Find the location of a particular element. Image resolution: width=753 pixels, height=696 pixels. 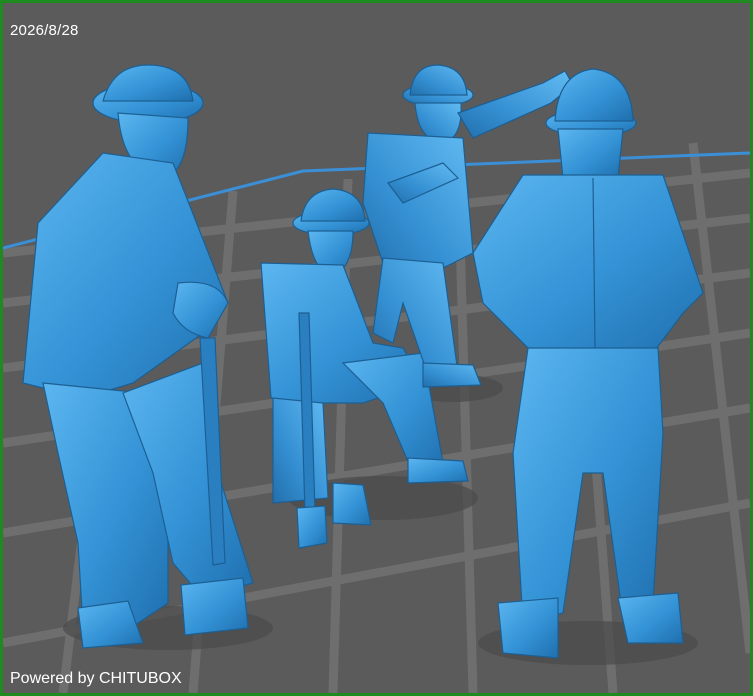

date-stamp: 2026/8/28 is located at coordinates (44, 30).